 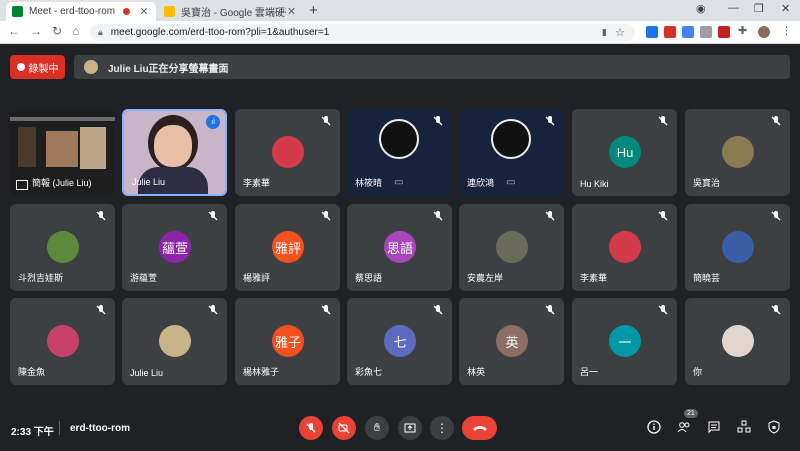 What do you see at coordinates (442, 428) in the screenshot?
I see `more-options-button: ⋮` at bounding box center [442, 428].